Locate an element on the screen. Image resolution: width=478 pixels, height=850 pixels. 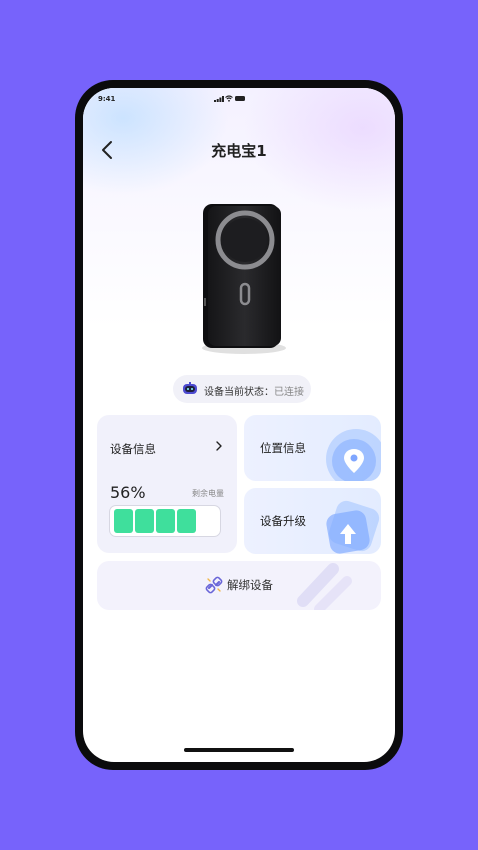
remaining-battery-label: 剩余电量 is located at coordinates (208, 493).